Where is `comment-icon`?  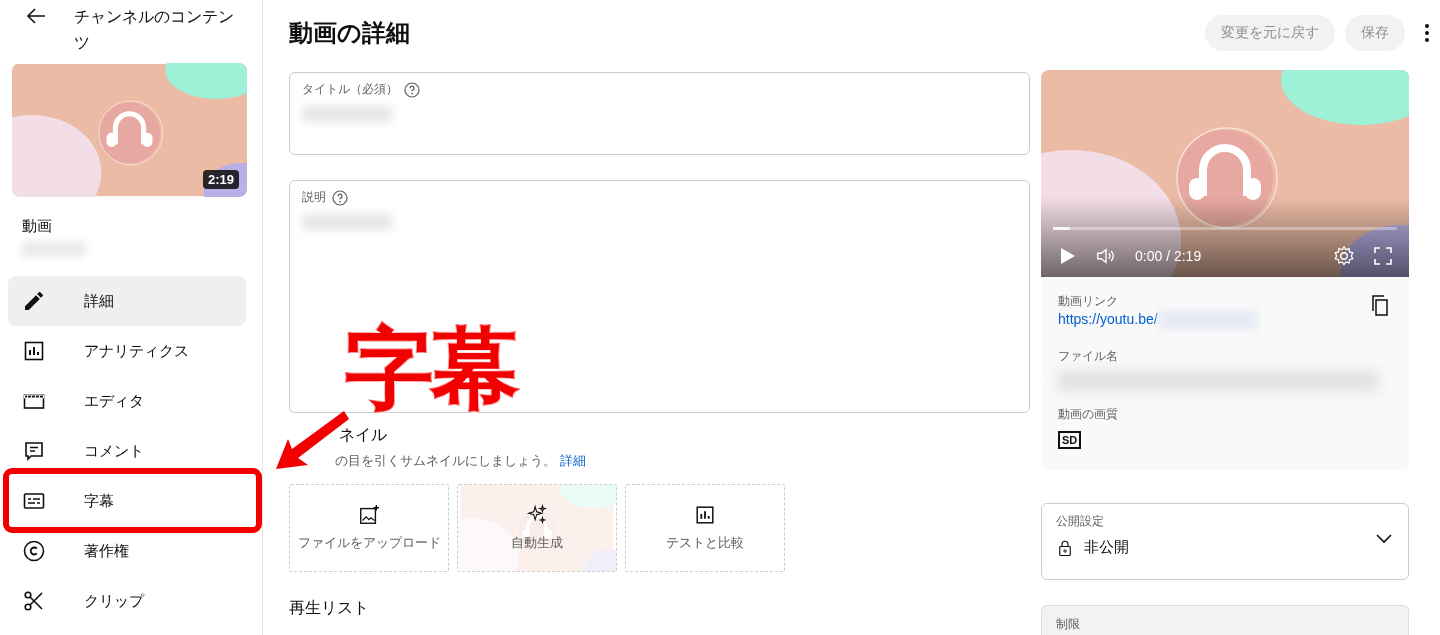
comment-icon is located at coordinates (34, 451).